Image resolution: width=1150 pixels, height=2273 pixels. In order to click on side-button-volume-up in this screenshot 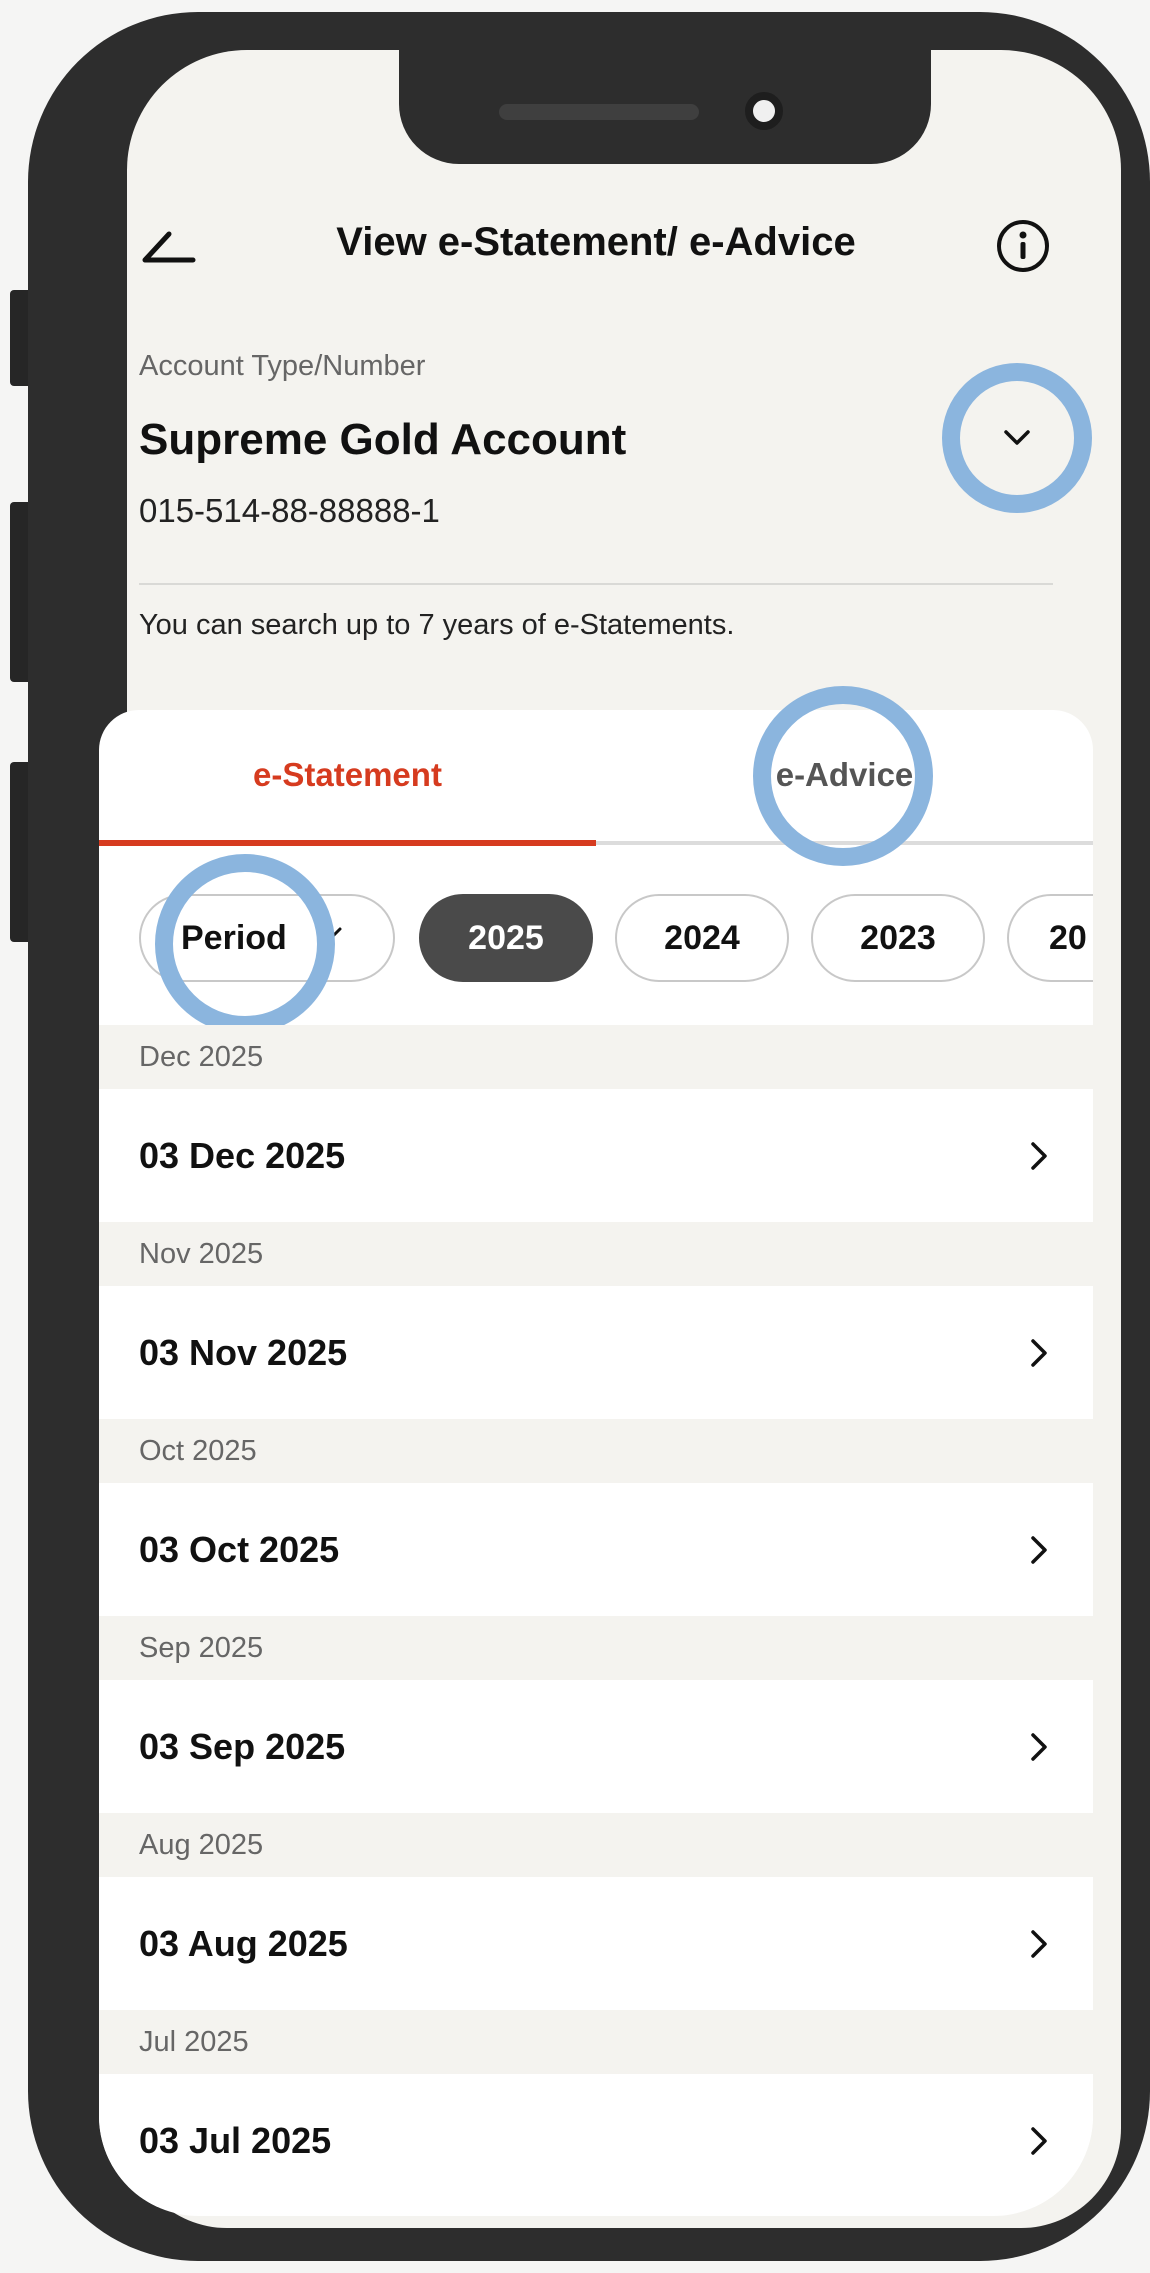, I will do `click(19, 592)`.